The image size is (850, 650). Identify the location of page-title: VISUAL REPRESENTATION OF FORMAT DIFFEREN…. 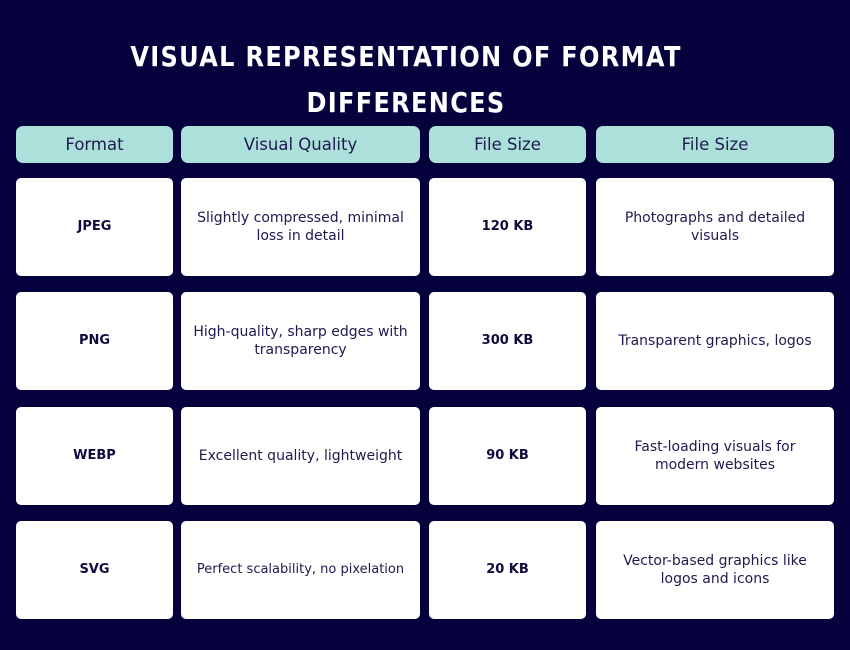
(406, 80).